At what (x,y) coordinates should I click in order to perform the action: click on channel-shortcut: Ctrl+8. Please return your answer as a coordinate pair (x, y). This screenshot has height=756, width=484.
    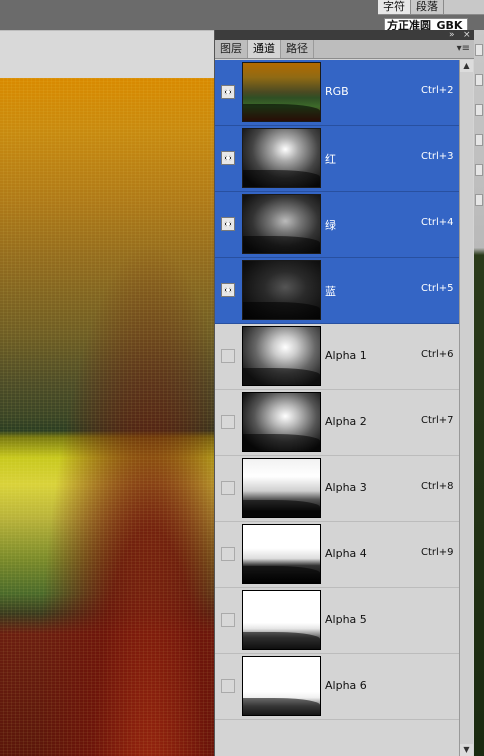
    Looking at the image, I should click on (437, 486).